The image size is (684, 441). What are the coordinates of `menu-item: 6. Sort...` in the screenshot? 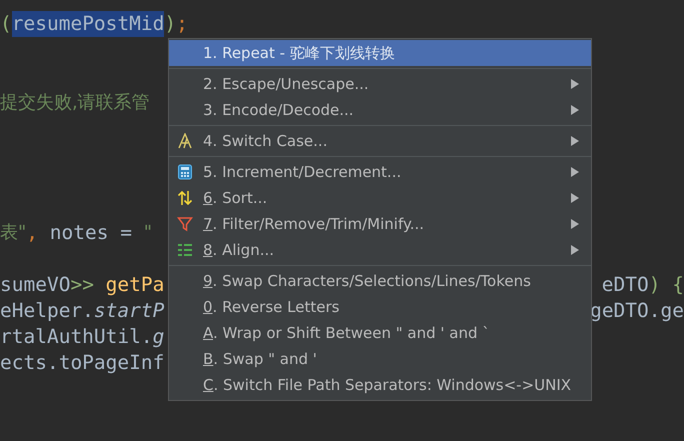 It's located at (380, 198).